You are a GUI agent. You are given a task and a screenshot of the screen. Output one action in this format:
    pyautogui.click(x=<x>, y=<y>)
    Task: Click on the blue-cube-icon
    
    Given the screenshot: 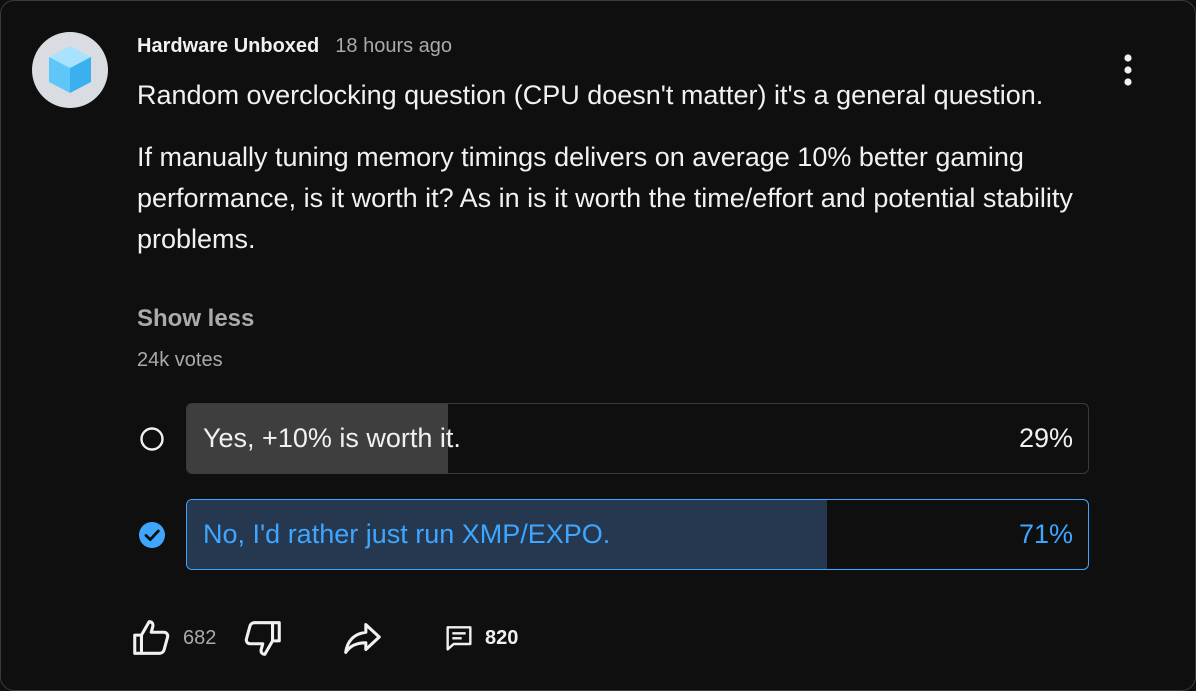 What is the action you would take?
    pyautogui.click(x=70, y=69)
    